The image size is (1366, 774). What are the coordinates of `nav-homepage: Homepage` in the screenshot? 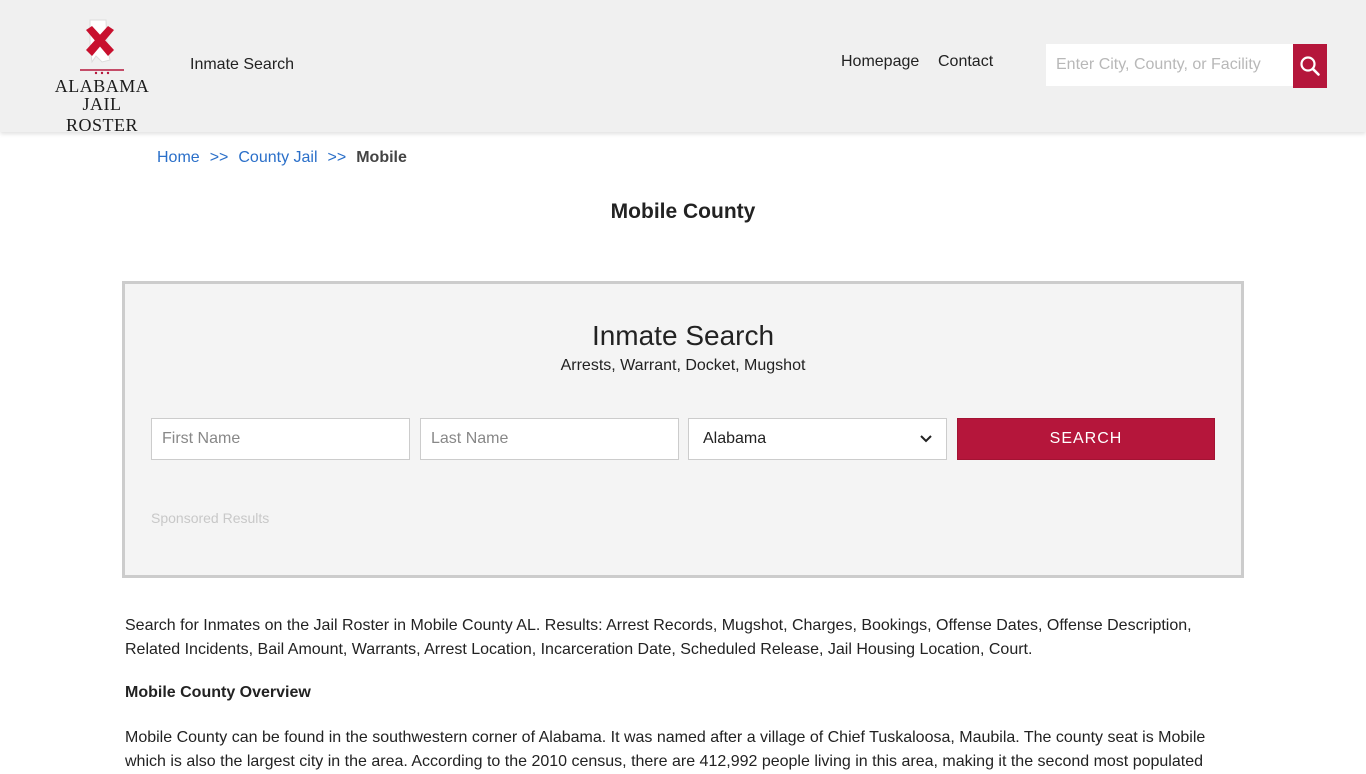 It's located at (880, 62).